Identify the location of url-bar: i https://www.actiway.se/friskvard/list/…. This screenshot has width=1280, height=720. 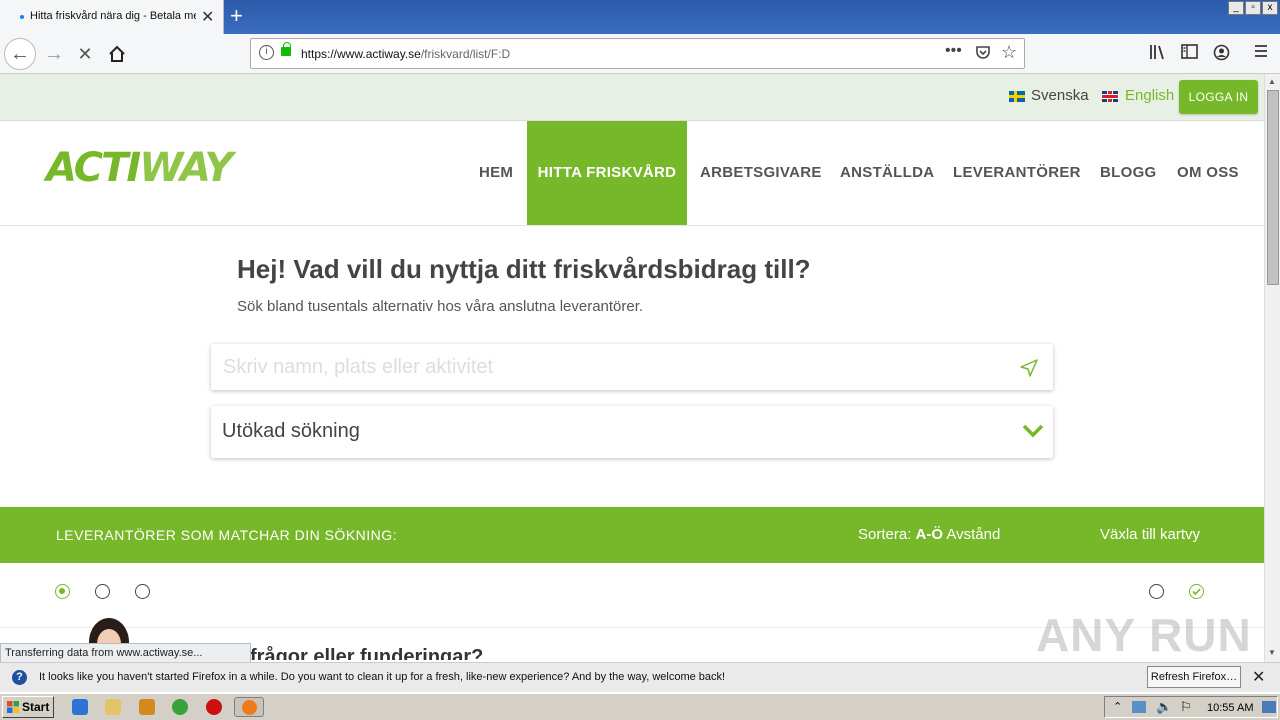
(637, 53).